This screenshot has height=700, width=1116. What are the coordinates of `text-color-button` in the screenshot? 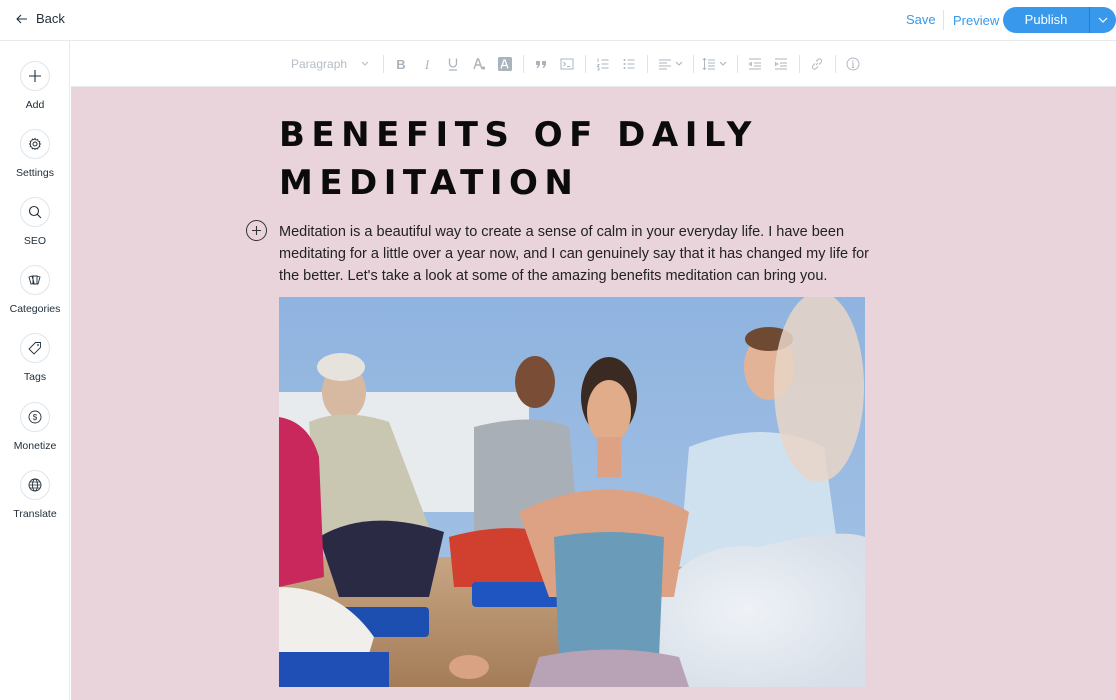 It's located at (479, 64).